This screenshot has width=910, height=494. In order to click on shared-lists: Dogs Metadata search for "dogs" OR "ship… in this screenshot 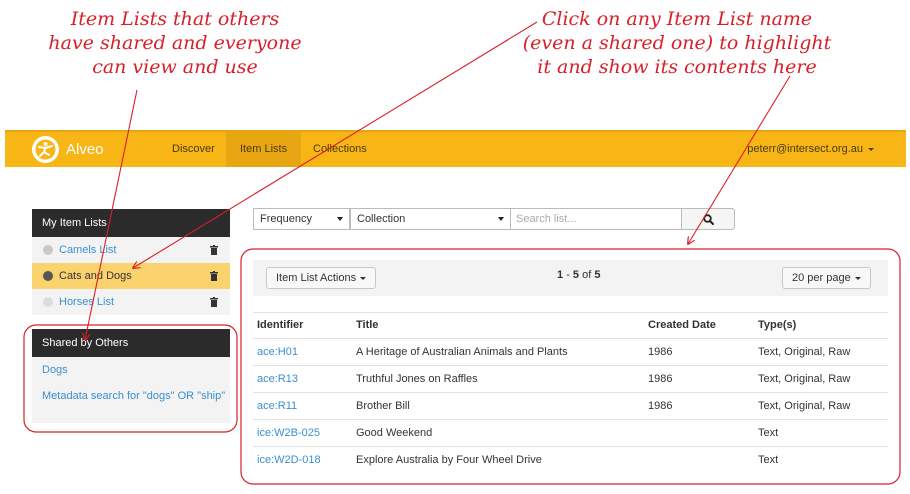, I will do `click(131, 390)`.